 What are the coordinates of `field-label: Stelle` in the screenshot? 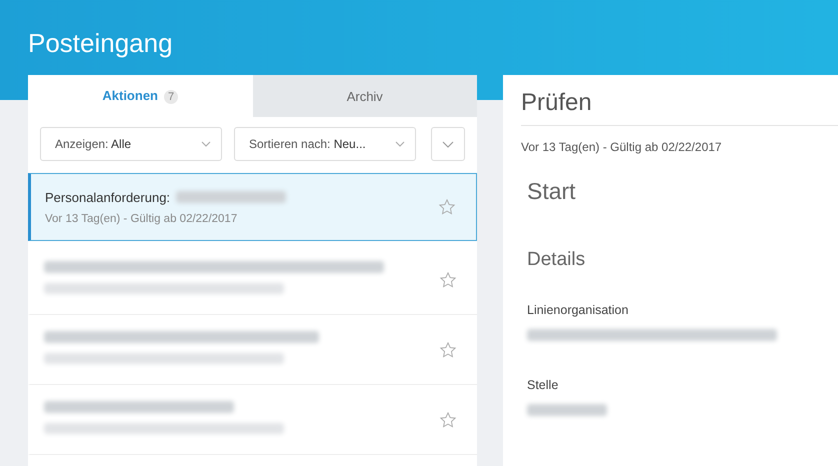 It's located at (543, 385).